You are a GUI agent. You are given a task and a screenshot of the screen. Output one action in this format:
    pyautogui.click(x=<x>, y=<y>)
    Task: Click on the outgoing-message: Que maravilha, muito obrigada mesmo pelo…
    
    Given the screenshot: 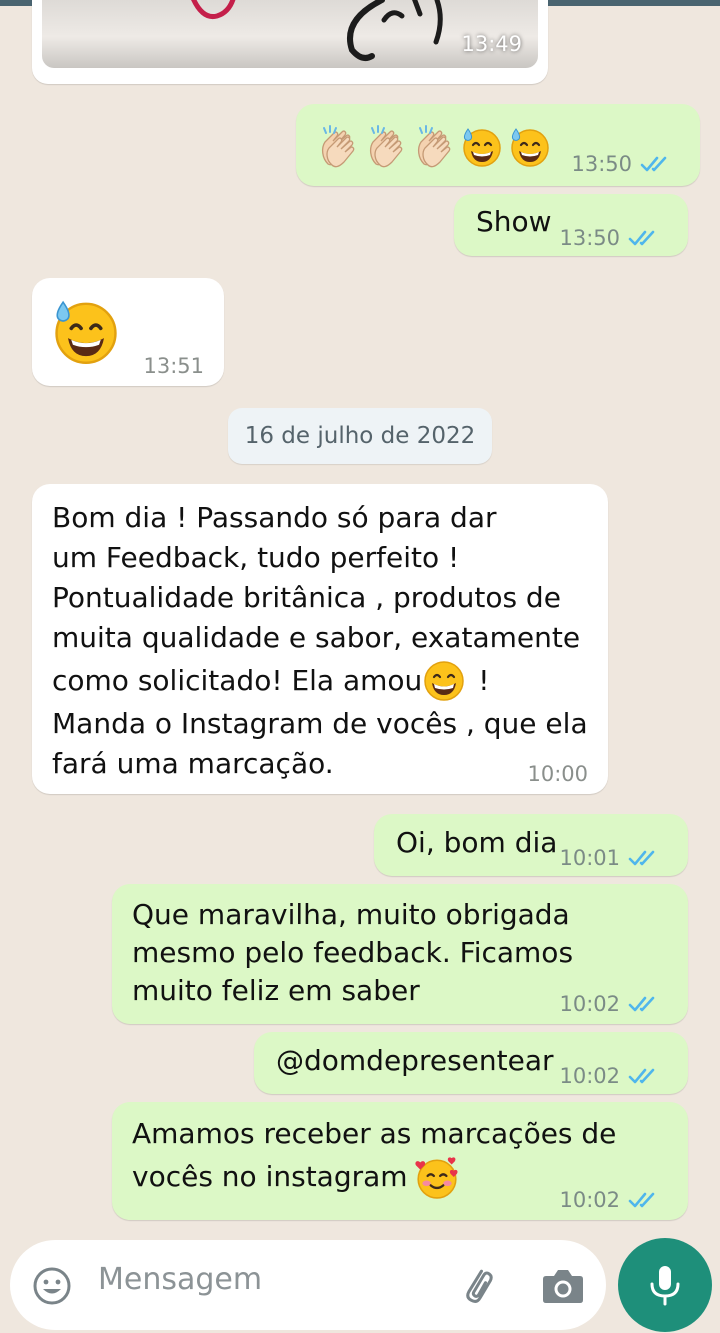 What is the action you would take?
    pyautogui.click(x=400, y=954)
    